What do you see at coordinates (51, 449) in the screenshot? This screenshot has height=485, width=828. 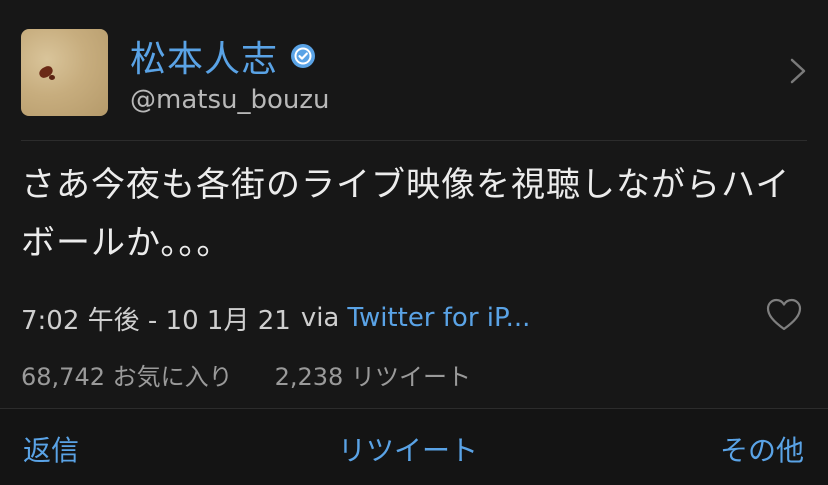 I see `reply-button: 返信` at bounding box center [51, 449].